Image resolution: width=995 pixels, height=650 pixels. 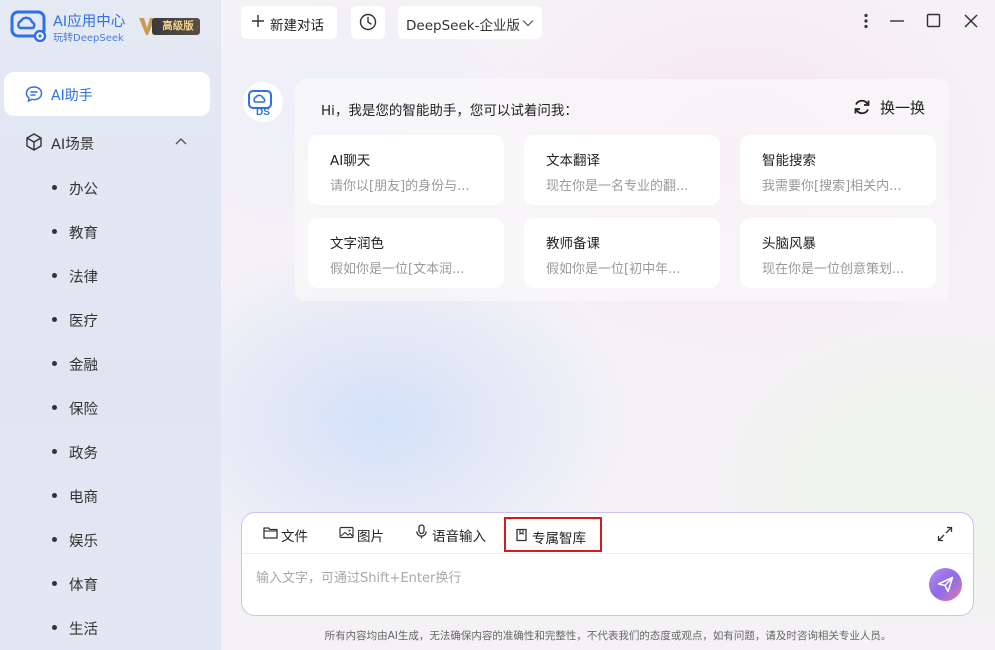 I want to click on scene-item-label: 娱乐, so click(x=83, y=542).